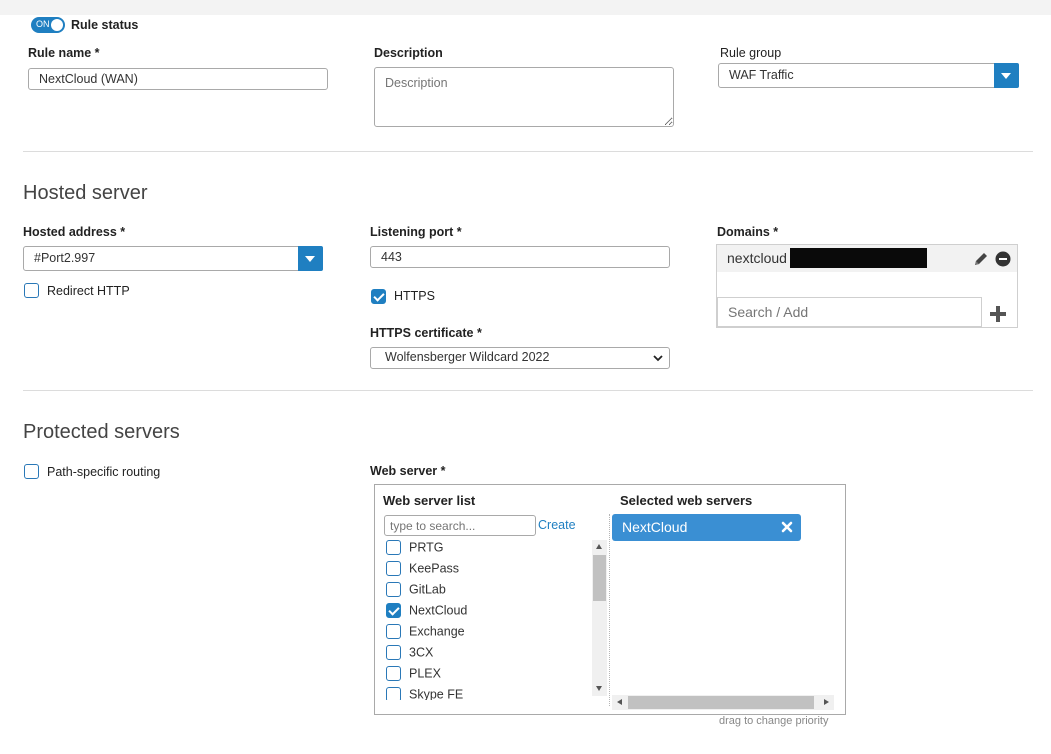 The image size is (1051, 754). Describe the element at coordinates (599, 578) in the screenshot. I see `scrollbar-thumb` at that location.